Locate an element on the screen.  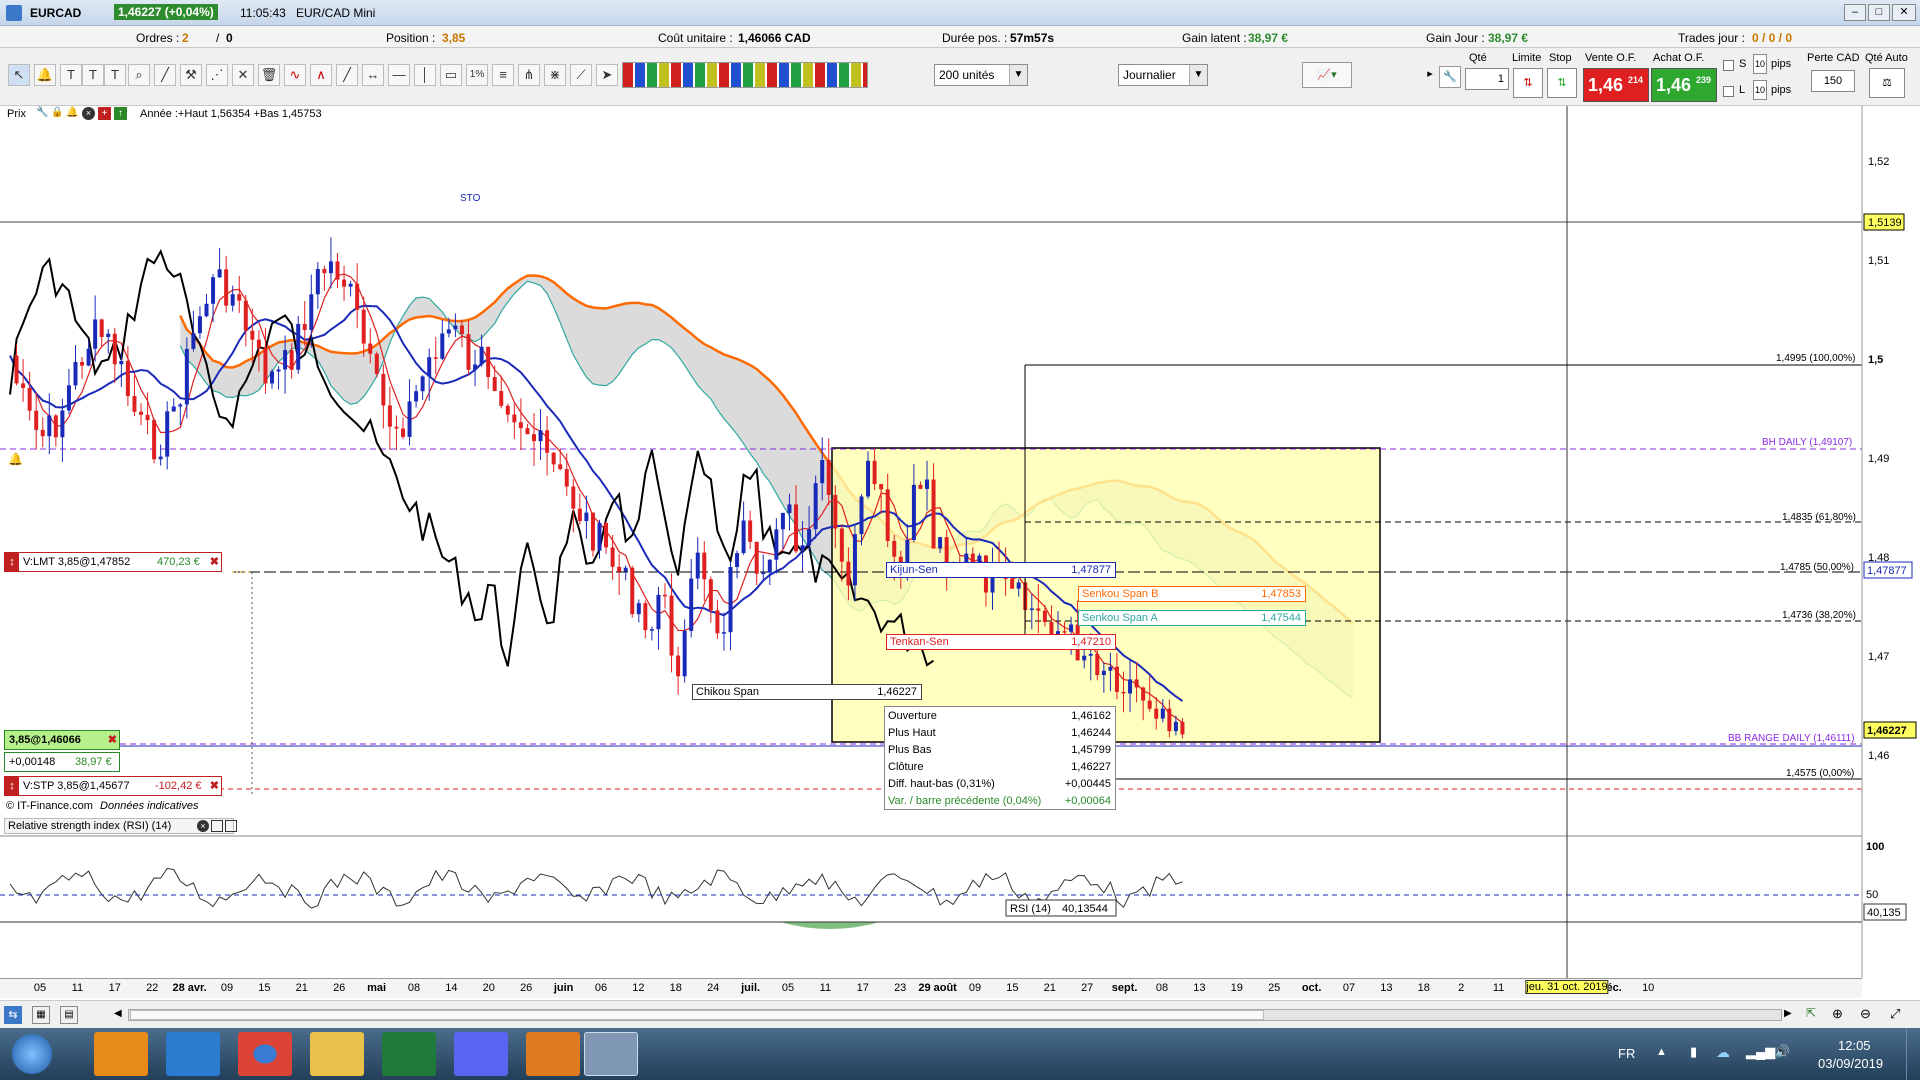
s-checkbox is located at coordinates (1728, 65).